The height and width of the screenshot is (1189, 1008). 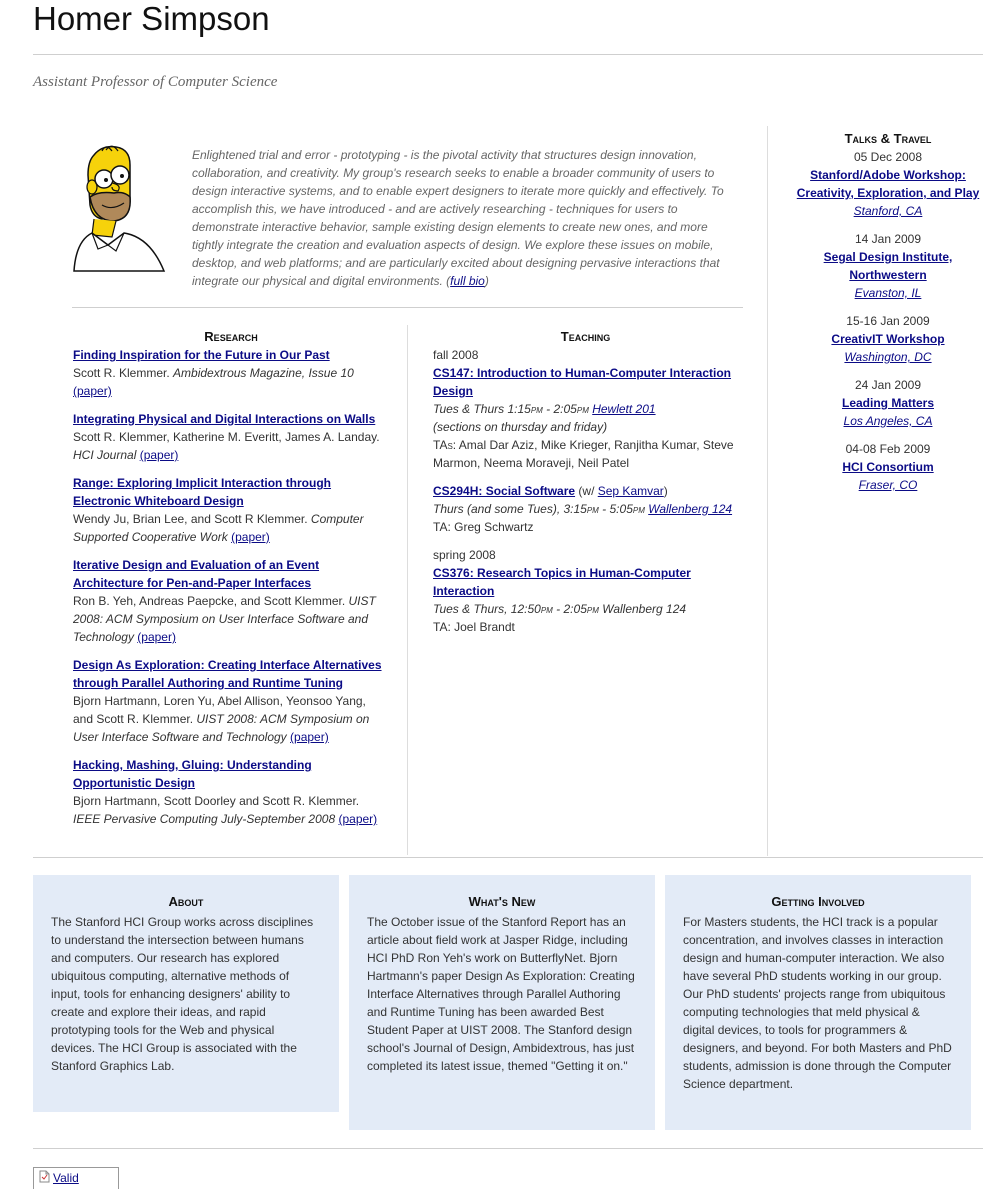 What do you see at coordinates (888, 449) in the screenshot?
I see `talk-date: 04-08 Feb 2009` at bounding box center [888, 449].